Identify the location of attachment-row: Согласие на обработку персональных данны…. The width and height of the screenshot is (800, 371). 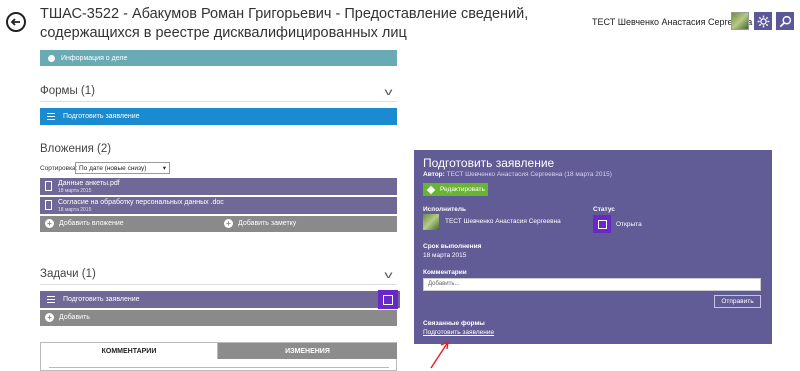
(218, 205).